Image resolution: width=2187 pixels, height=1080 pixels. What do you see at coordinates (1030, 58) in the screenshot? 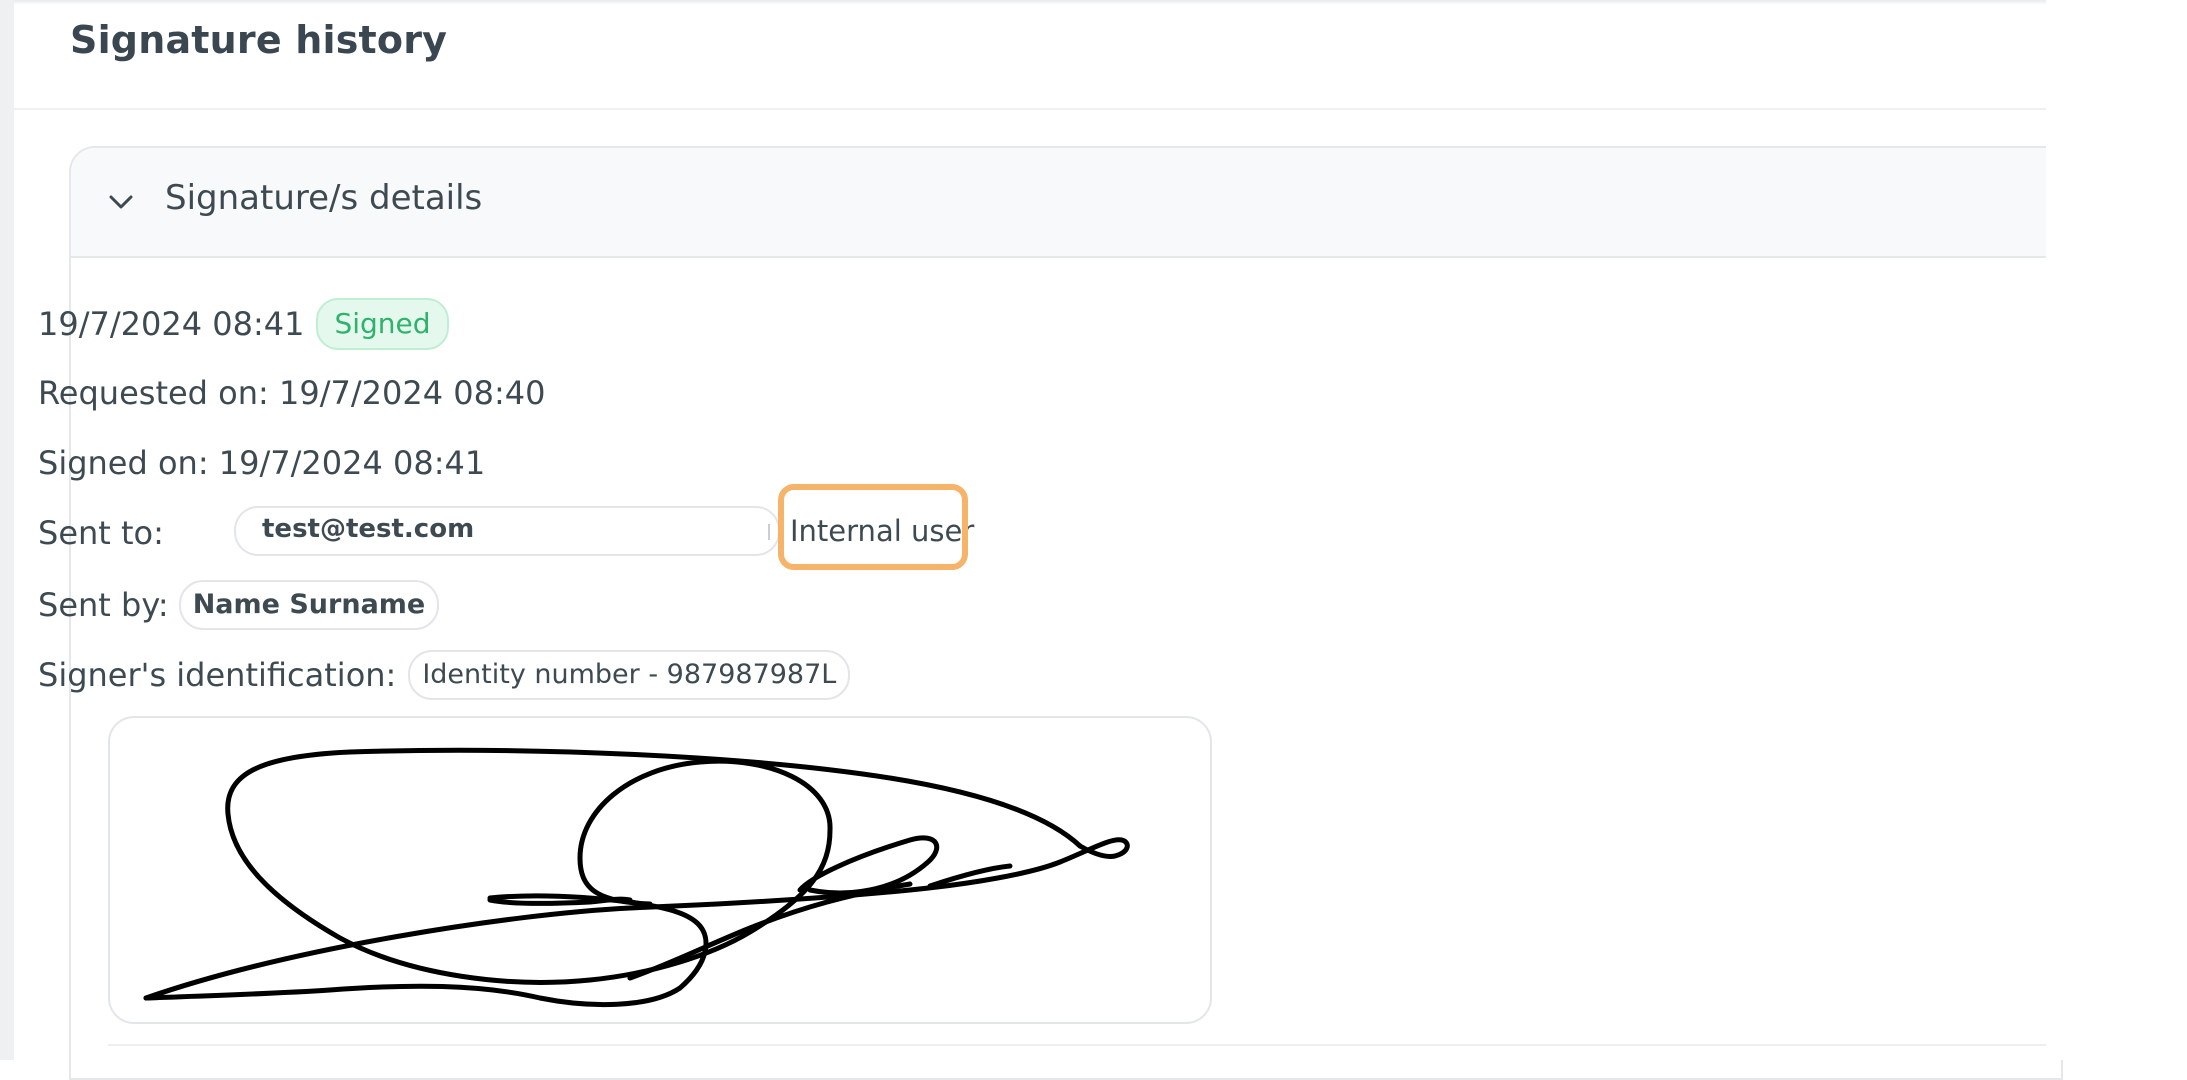
I see `page-header: Signature history` at bounding box center [1030, 58].